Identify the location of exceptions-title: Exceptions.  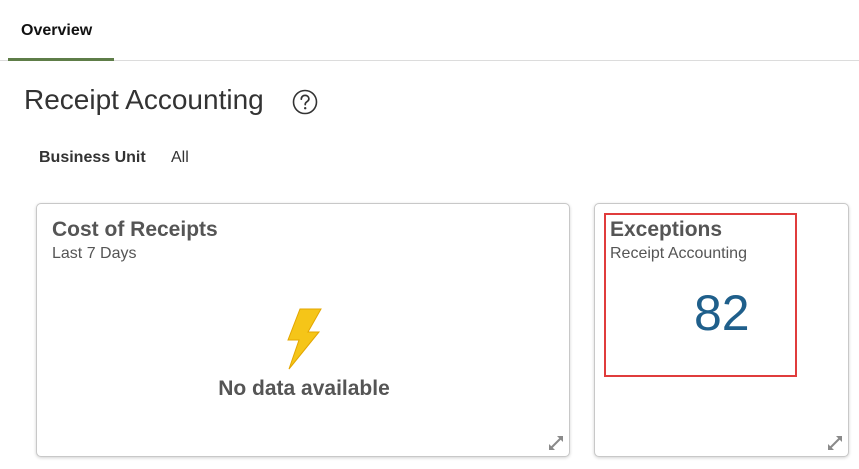
(666, 229).